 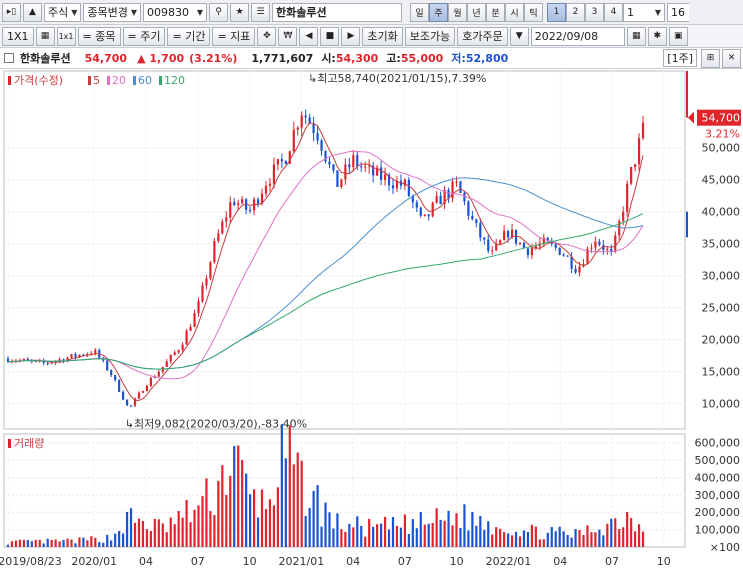 I want to click on change-stock-select: 종목변경 ▼, so click(x=112, y=12).